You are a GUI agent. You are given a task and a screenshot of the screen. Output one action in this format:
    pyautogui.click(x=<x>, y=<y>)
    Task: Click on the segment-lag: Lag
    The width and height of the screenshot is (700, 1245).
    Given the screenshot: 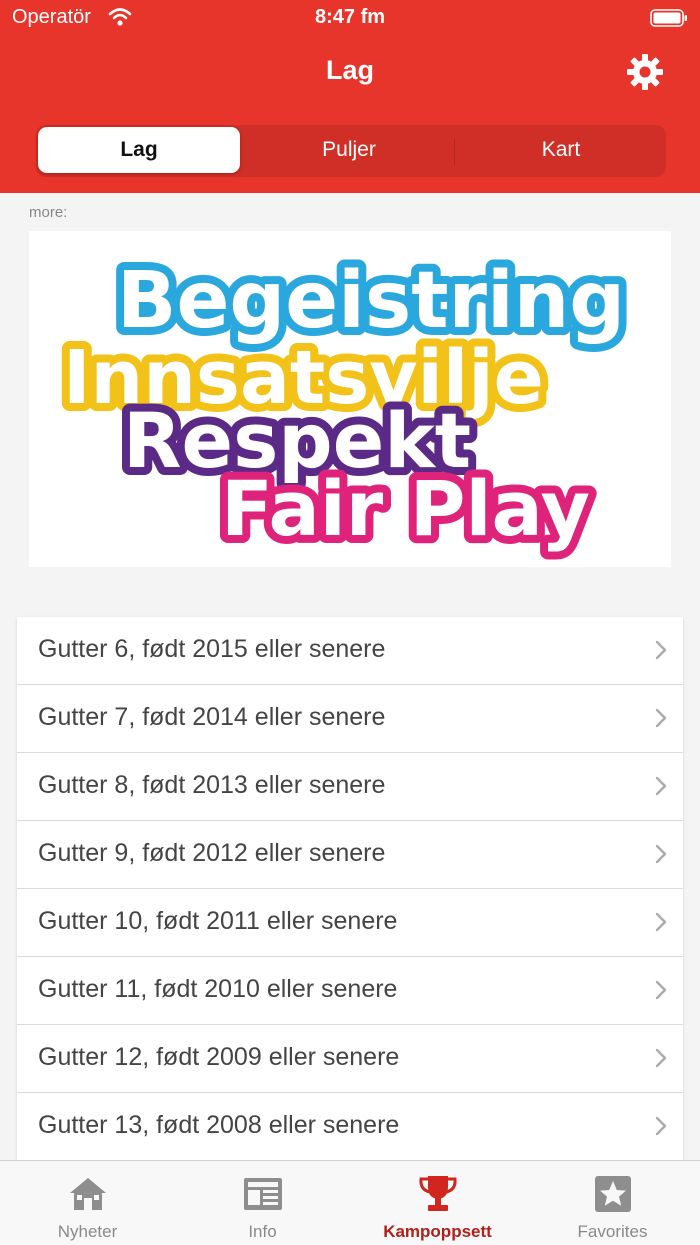 What is the action you would take?
    pyautogui.click(x=139, y=150)
    